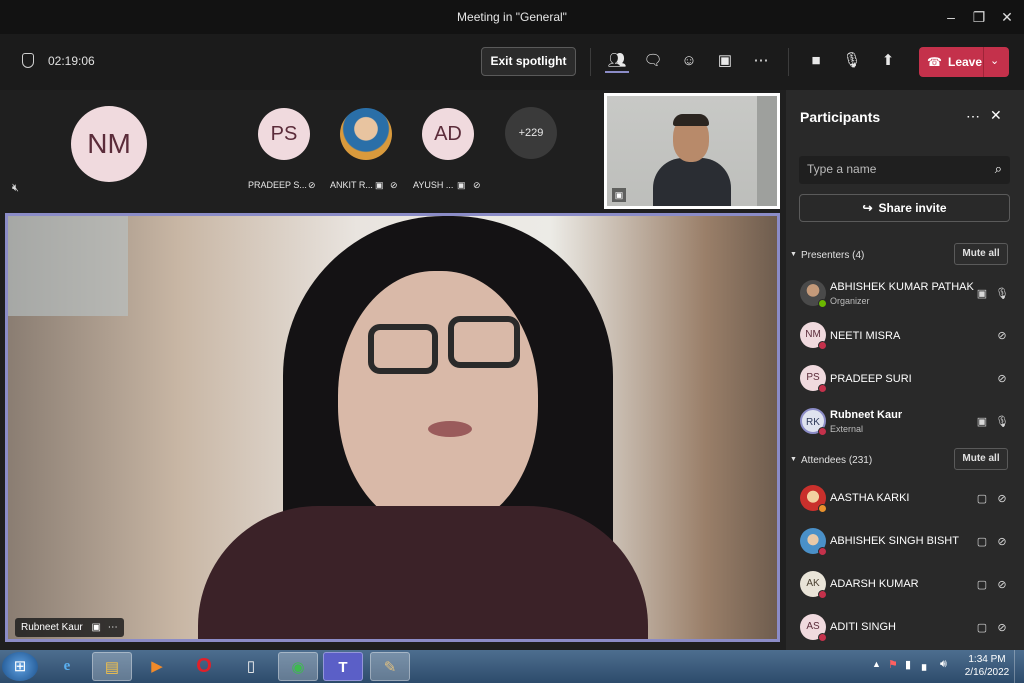 The image size is (1024, 683). What do you see at coordinates (816, 61) in the screenshot?
I see `camera-icon: ■` at bounding box center [816, 61].